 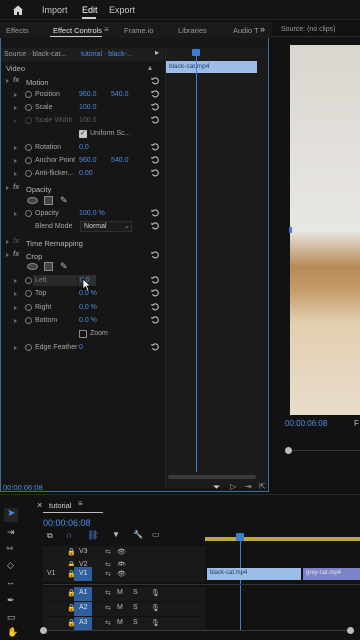 I want to click on snap-icon: ∩, so click(x=69, y=535).